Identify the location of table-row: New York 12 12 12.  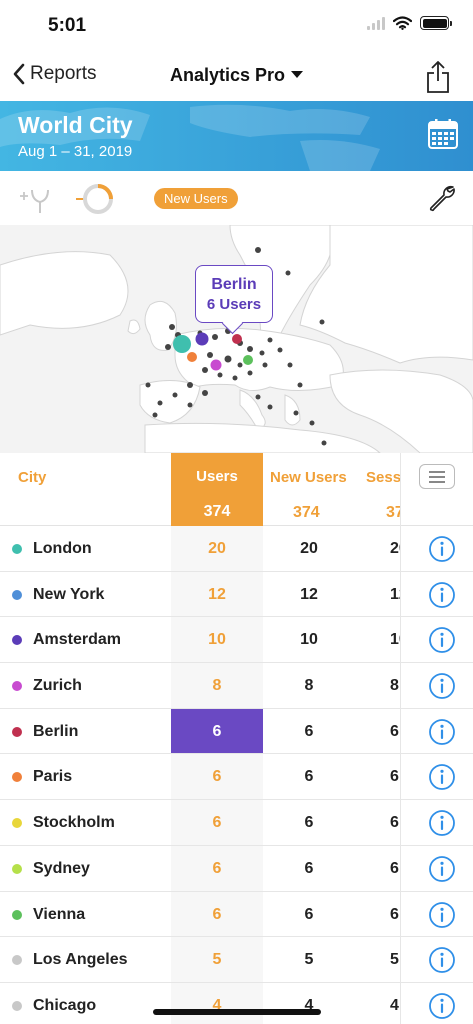
(236, 594).